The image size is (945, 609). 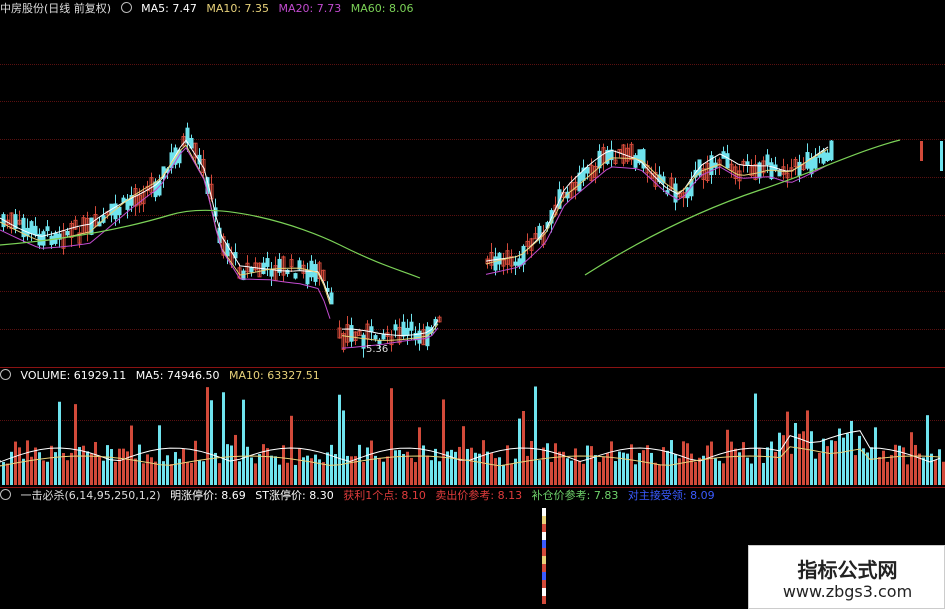 What do you see at coordinates (22, 8) in the screenshot?
I see `stock-name: 中房股份` at bounding box center [22, 8].